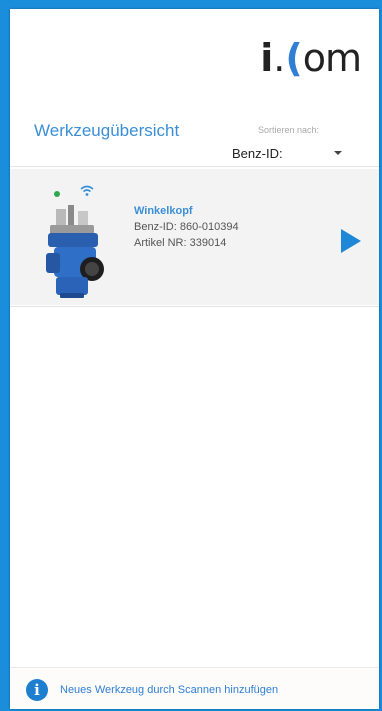 The image size is (382, 711). I want to click on tool-image, so click(75, 251).